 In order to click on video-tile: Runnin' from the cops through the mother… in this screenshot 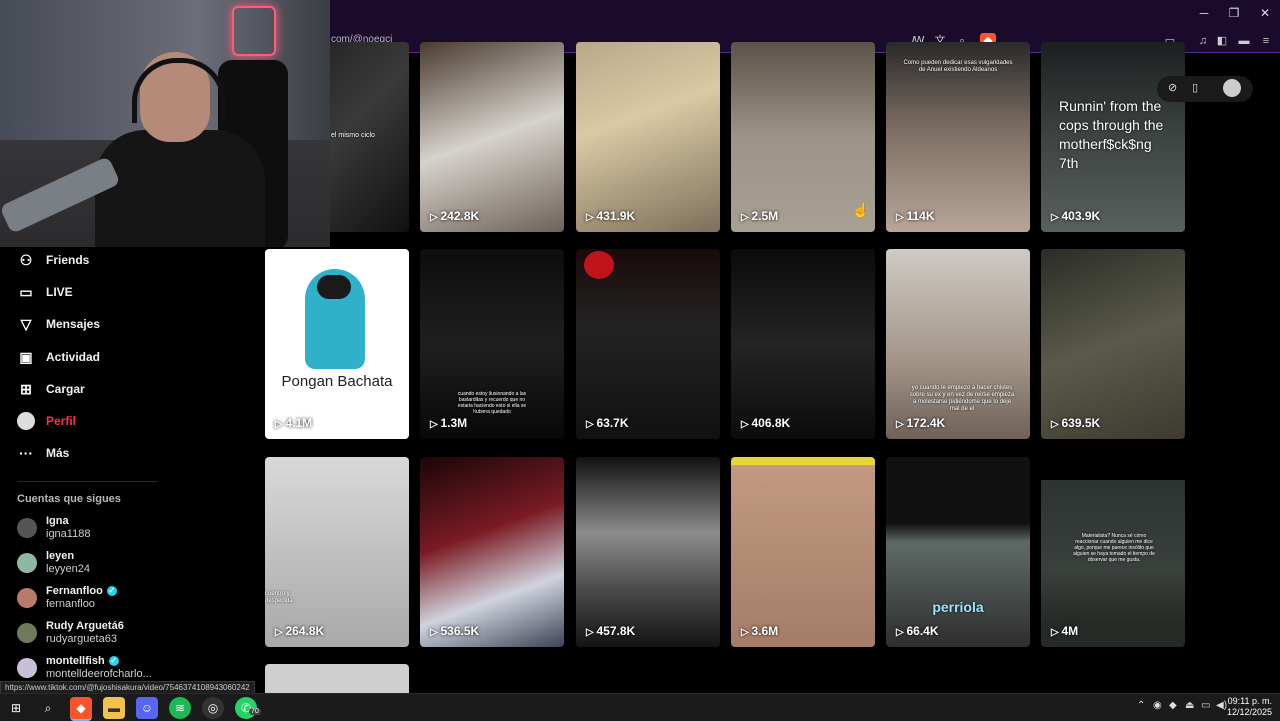, I will do `click(1113, 137)`.